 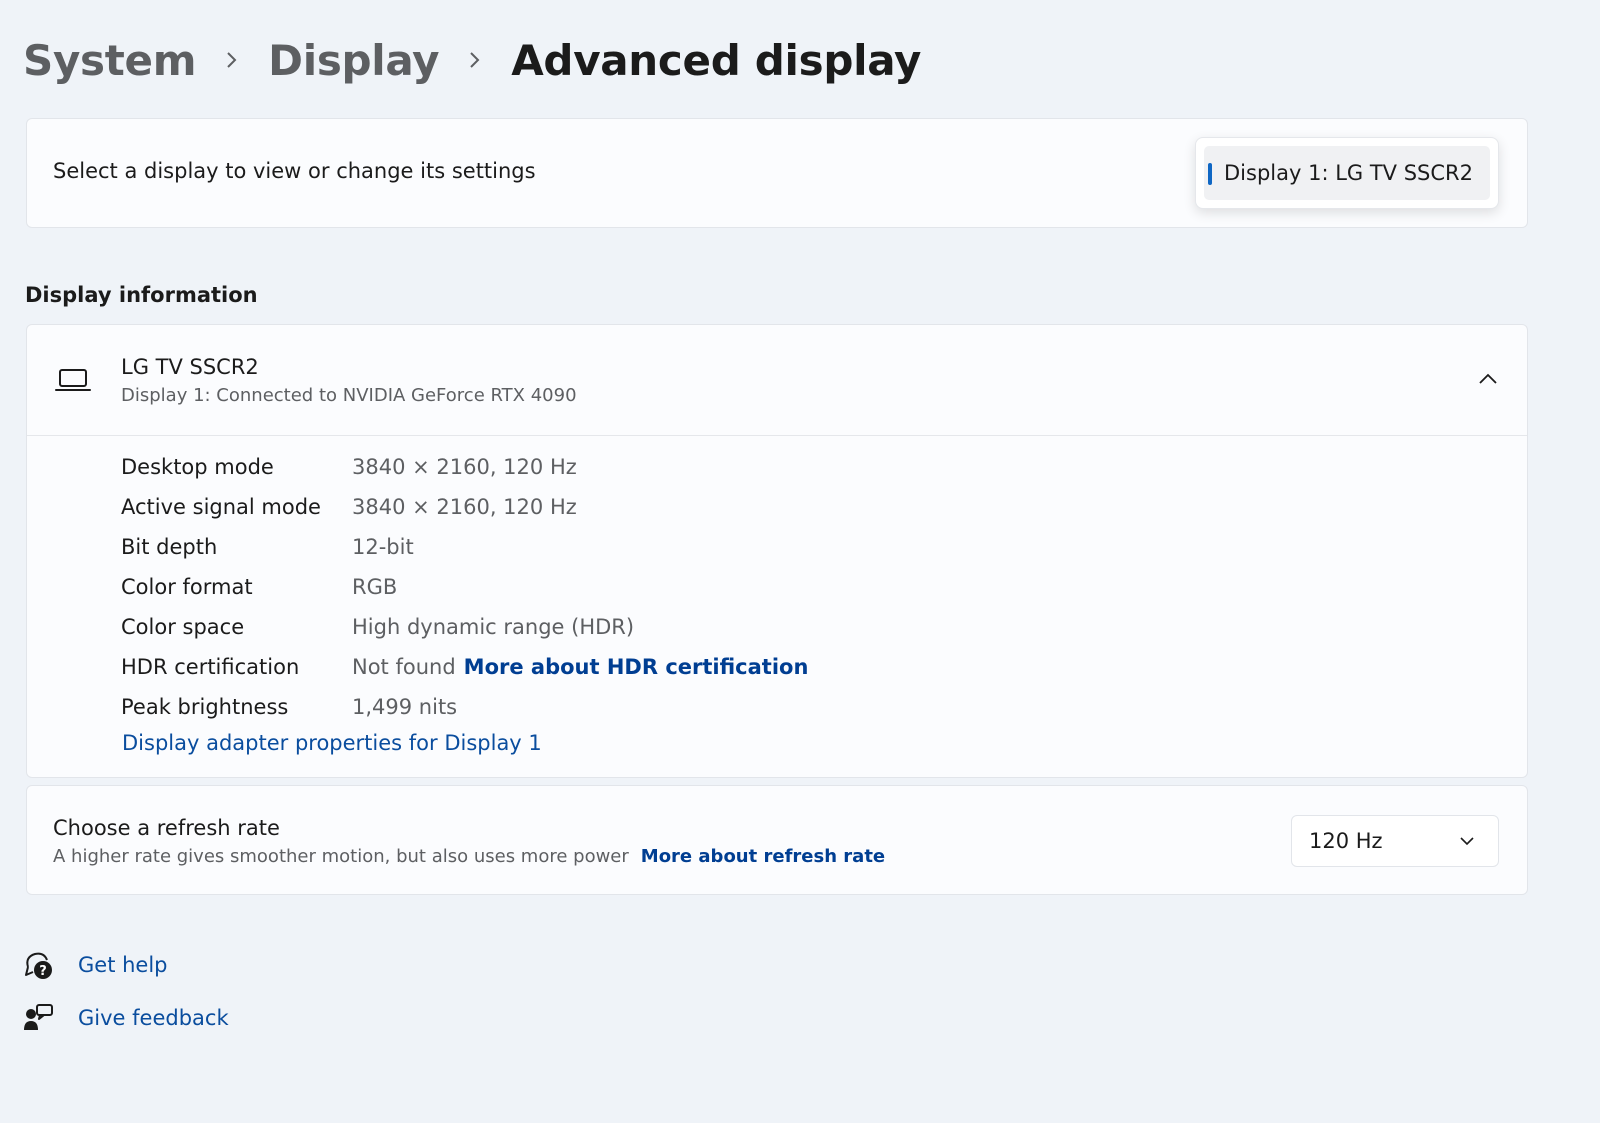 What do you see at coordinates (221, 507) in the screenshot?
I see `property-name: Active signal mode` at bounding box center [221, 507].